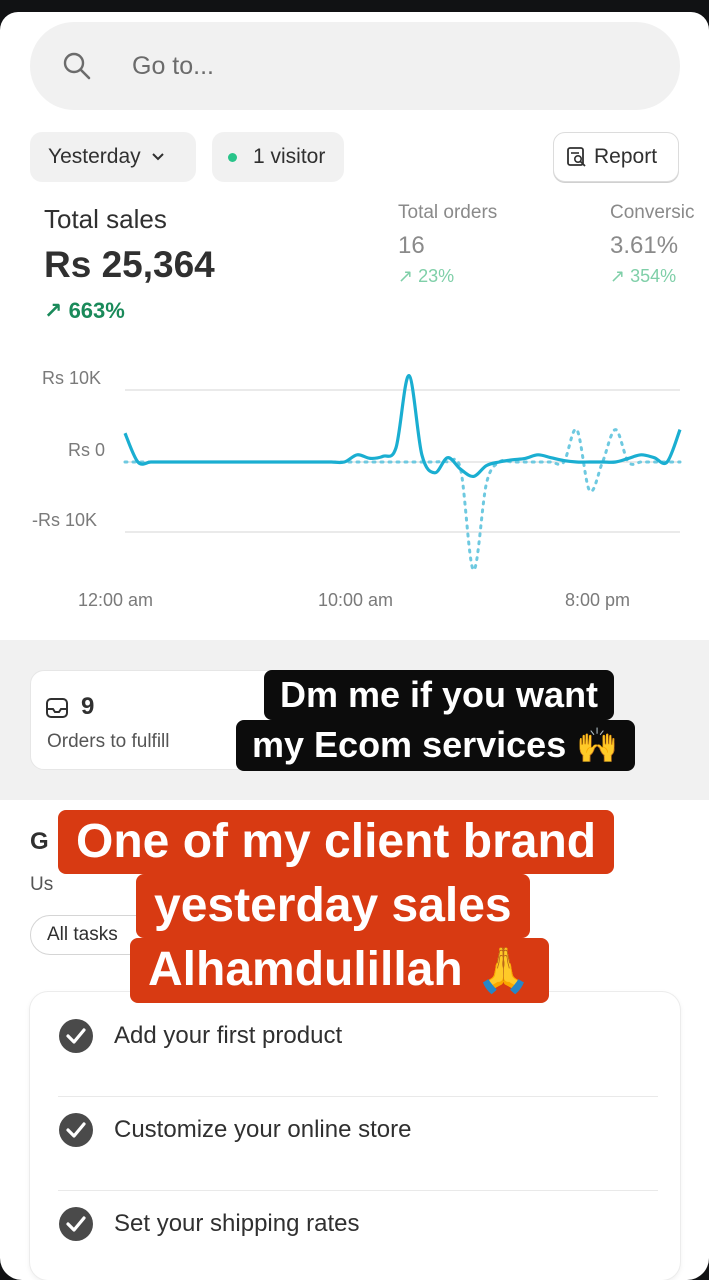 This screenshot has height=1280, width=709. What do you see at coordinates (448, 212) in the screenshot?
I see `total-orders-label: Total orders` at bounding box center [448, 212].